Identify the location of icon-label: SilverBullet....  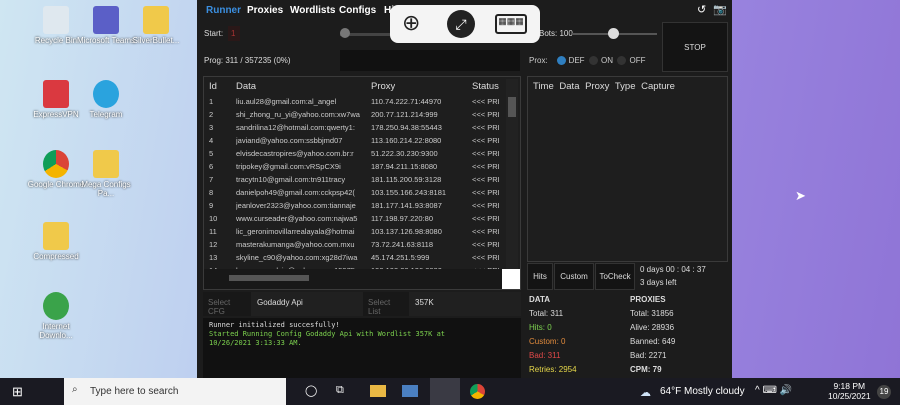
(156, 40).